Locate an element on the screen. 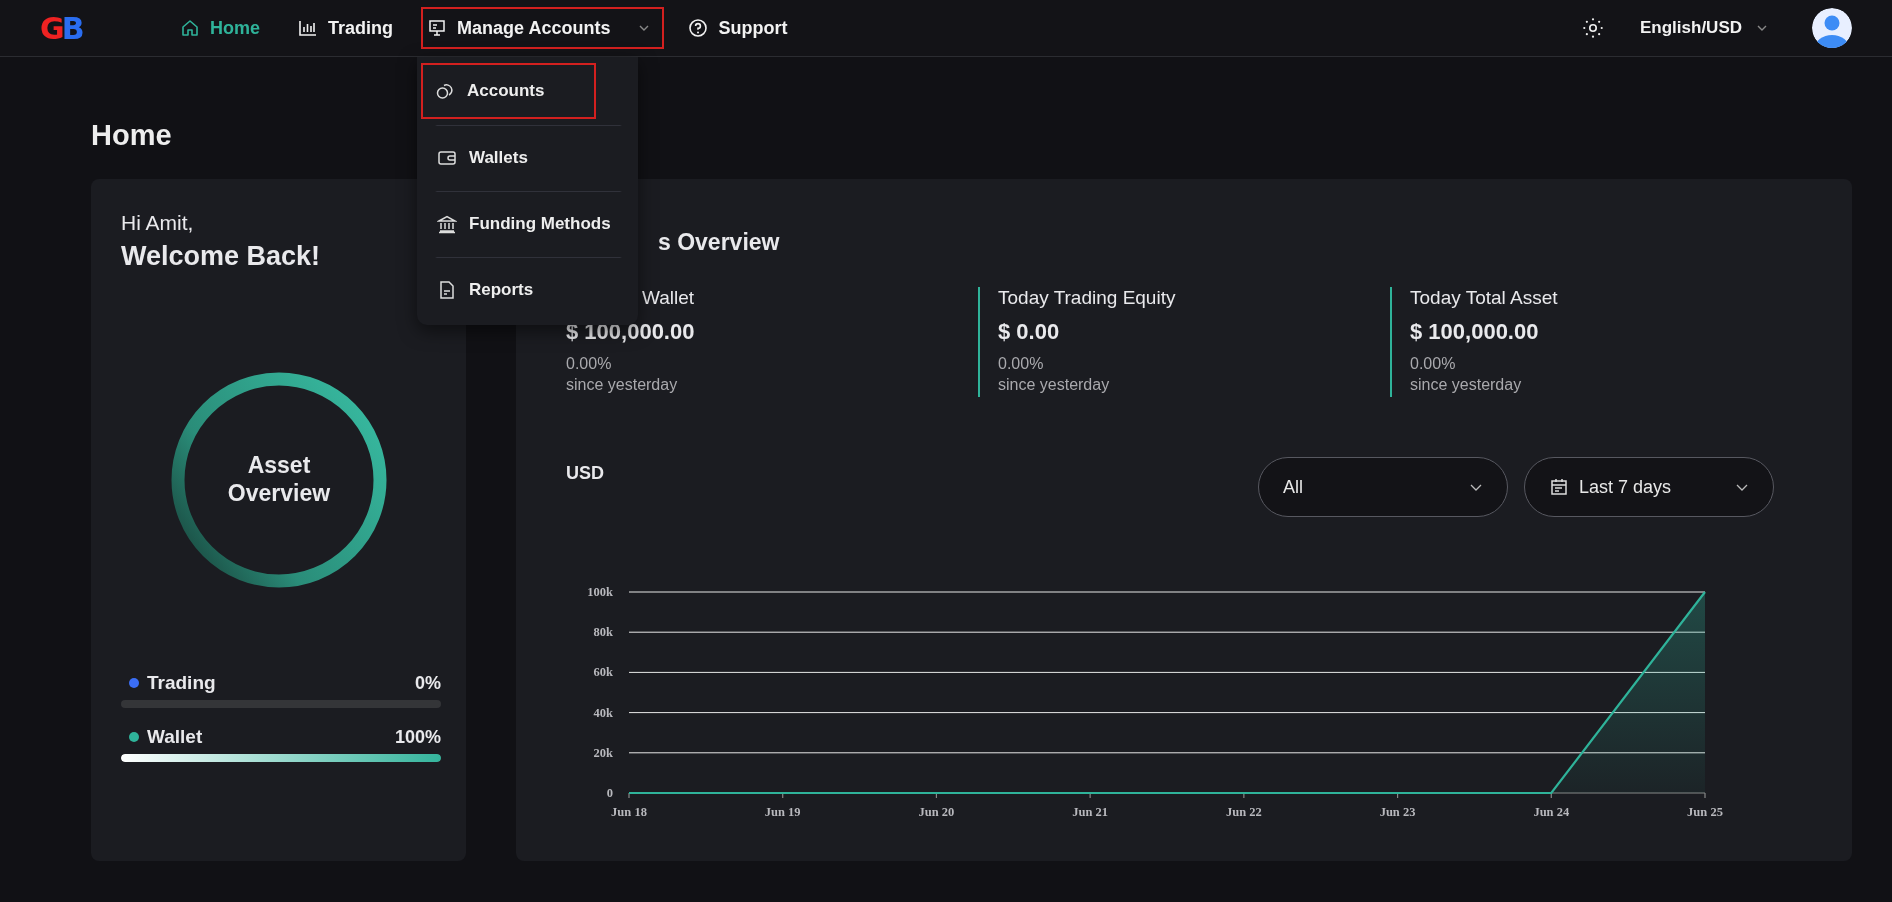 This screenshot has width=1892, height=902. bank-icon is located at coordinates (447, 223).